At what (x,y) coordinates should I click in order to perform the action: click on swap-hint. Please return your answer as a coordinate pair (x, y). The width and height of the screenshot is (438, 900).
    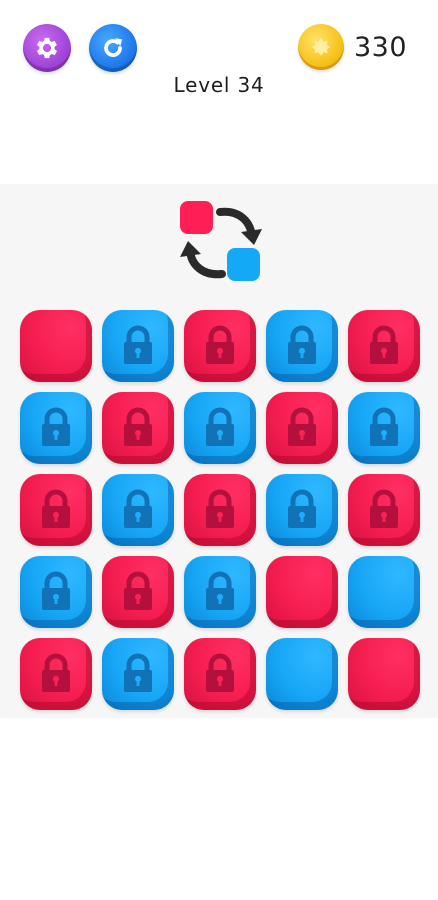
    Looking at the image, I should click on (221, 243).